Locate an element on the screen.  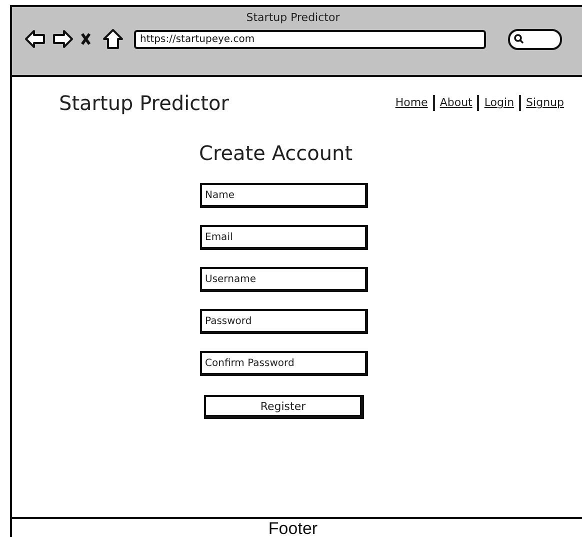
search-icon is located at coordinates (519, 39).